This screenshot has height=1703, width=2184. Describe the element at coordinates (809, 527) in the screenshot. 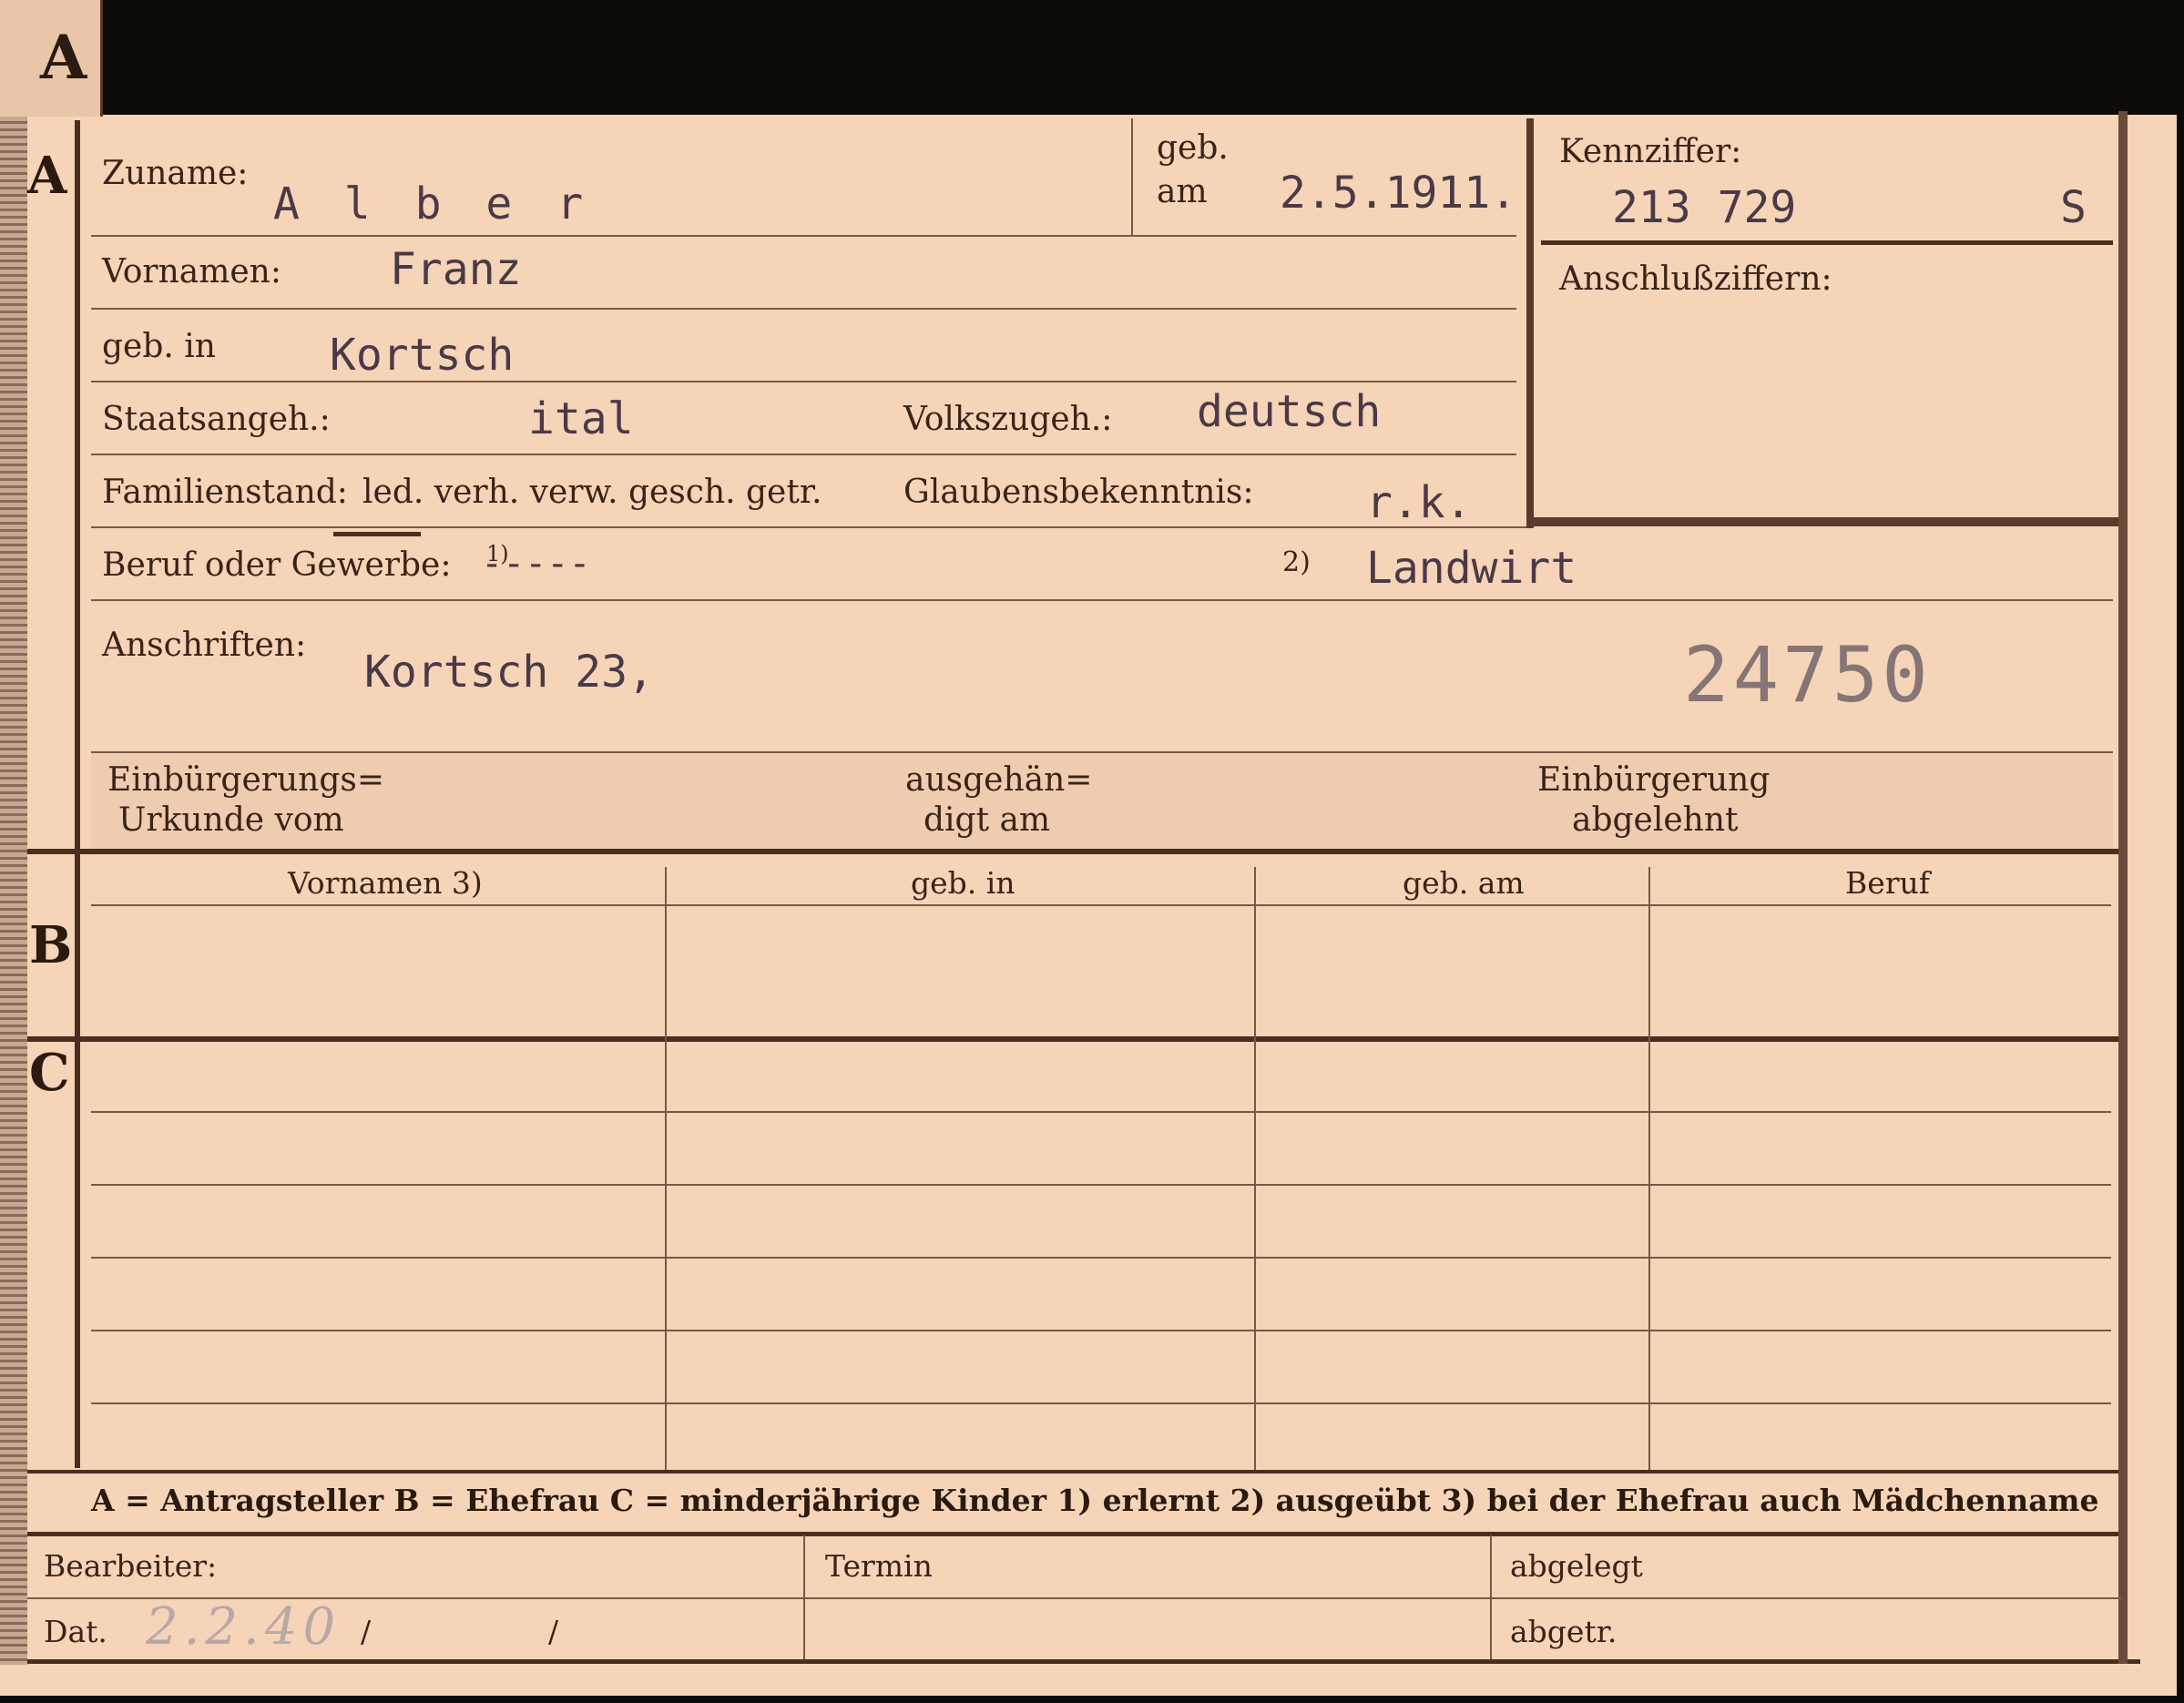

I see `line-familienstand` at that location.